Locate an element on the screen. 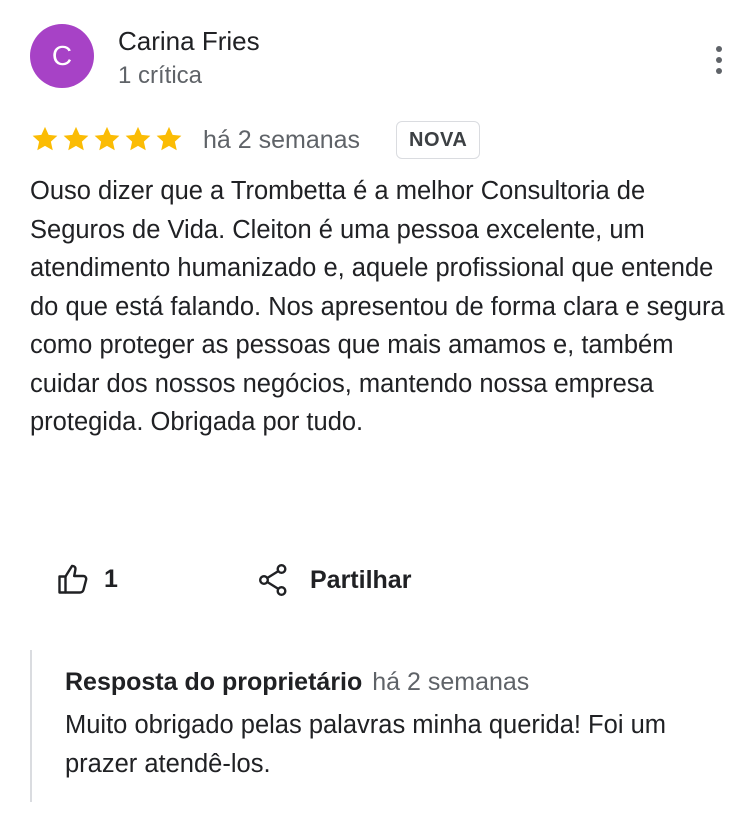 Image resolution: width=756 pixels, height=818 pixels. review-date: há 2 semanas is located at coordinates (282, 140).